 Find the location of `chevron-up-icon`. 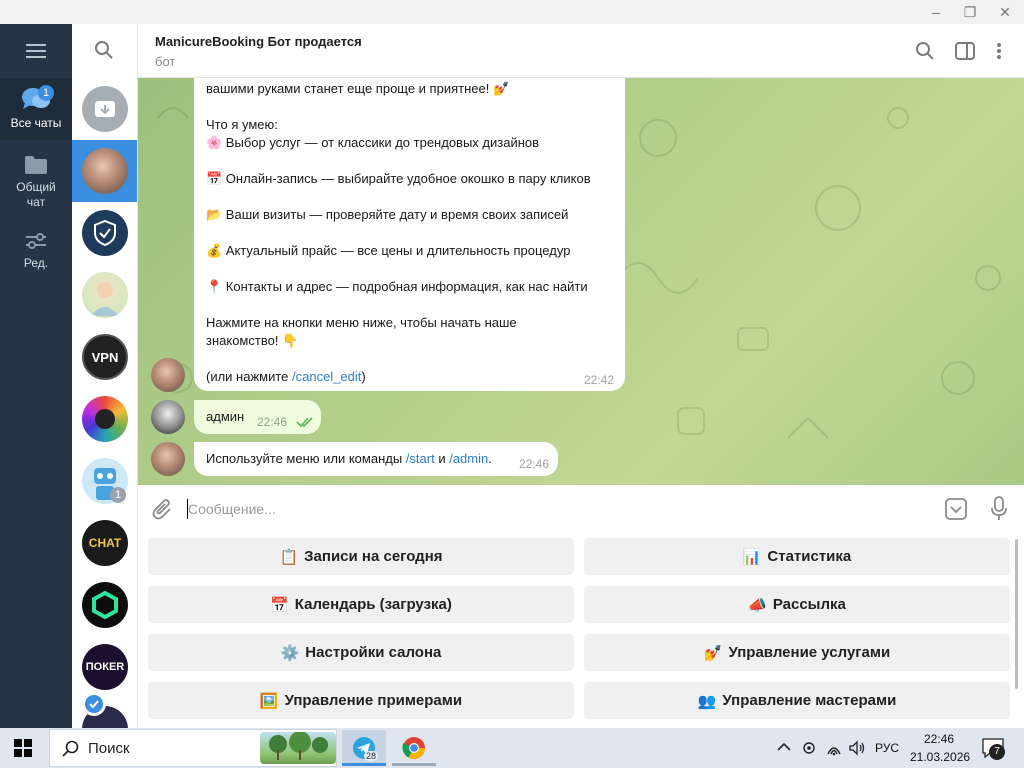

chevron-up-icon is located at coordinates (784, 747).